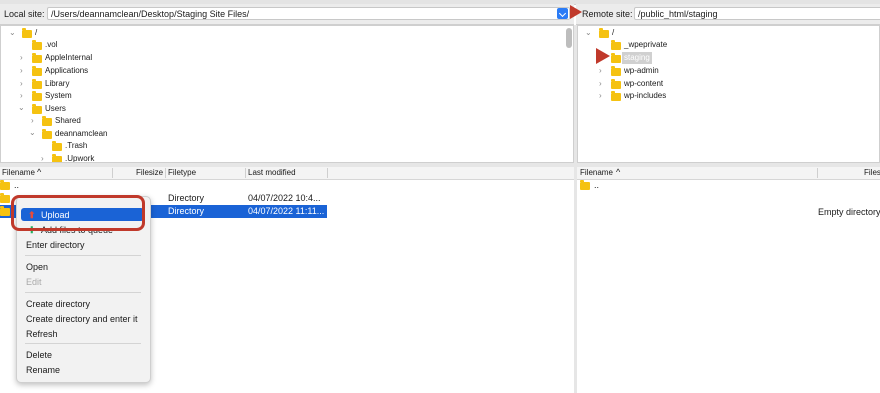  Describe the element at coordinates (58, 304) in the screenshot. I see `menu-item-create-directory: Create directory` at that location.